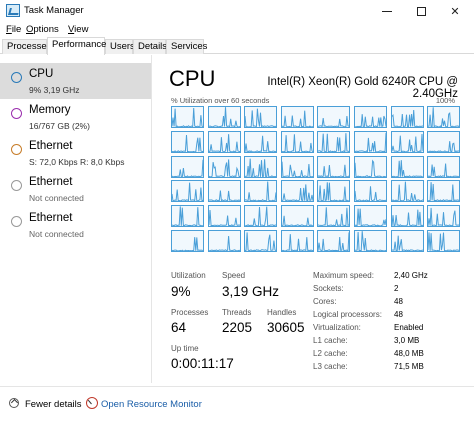 This screenshot has height=422, width=474. What do you see at coordinates (53, 404) in the screenshot?
I see `fewer-details-link: Fewer details` at bounding box center [53, 404].